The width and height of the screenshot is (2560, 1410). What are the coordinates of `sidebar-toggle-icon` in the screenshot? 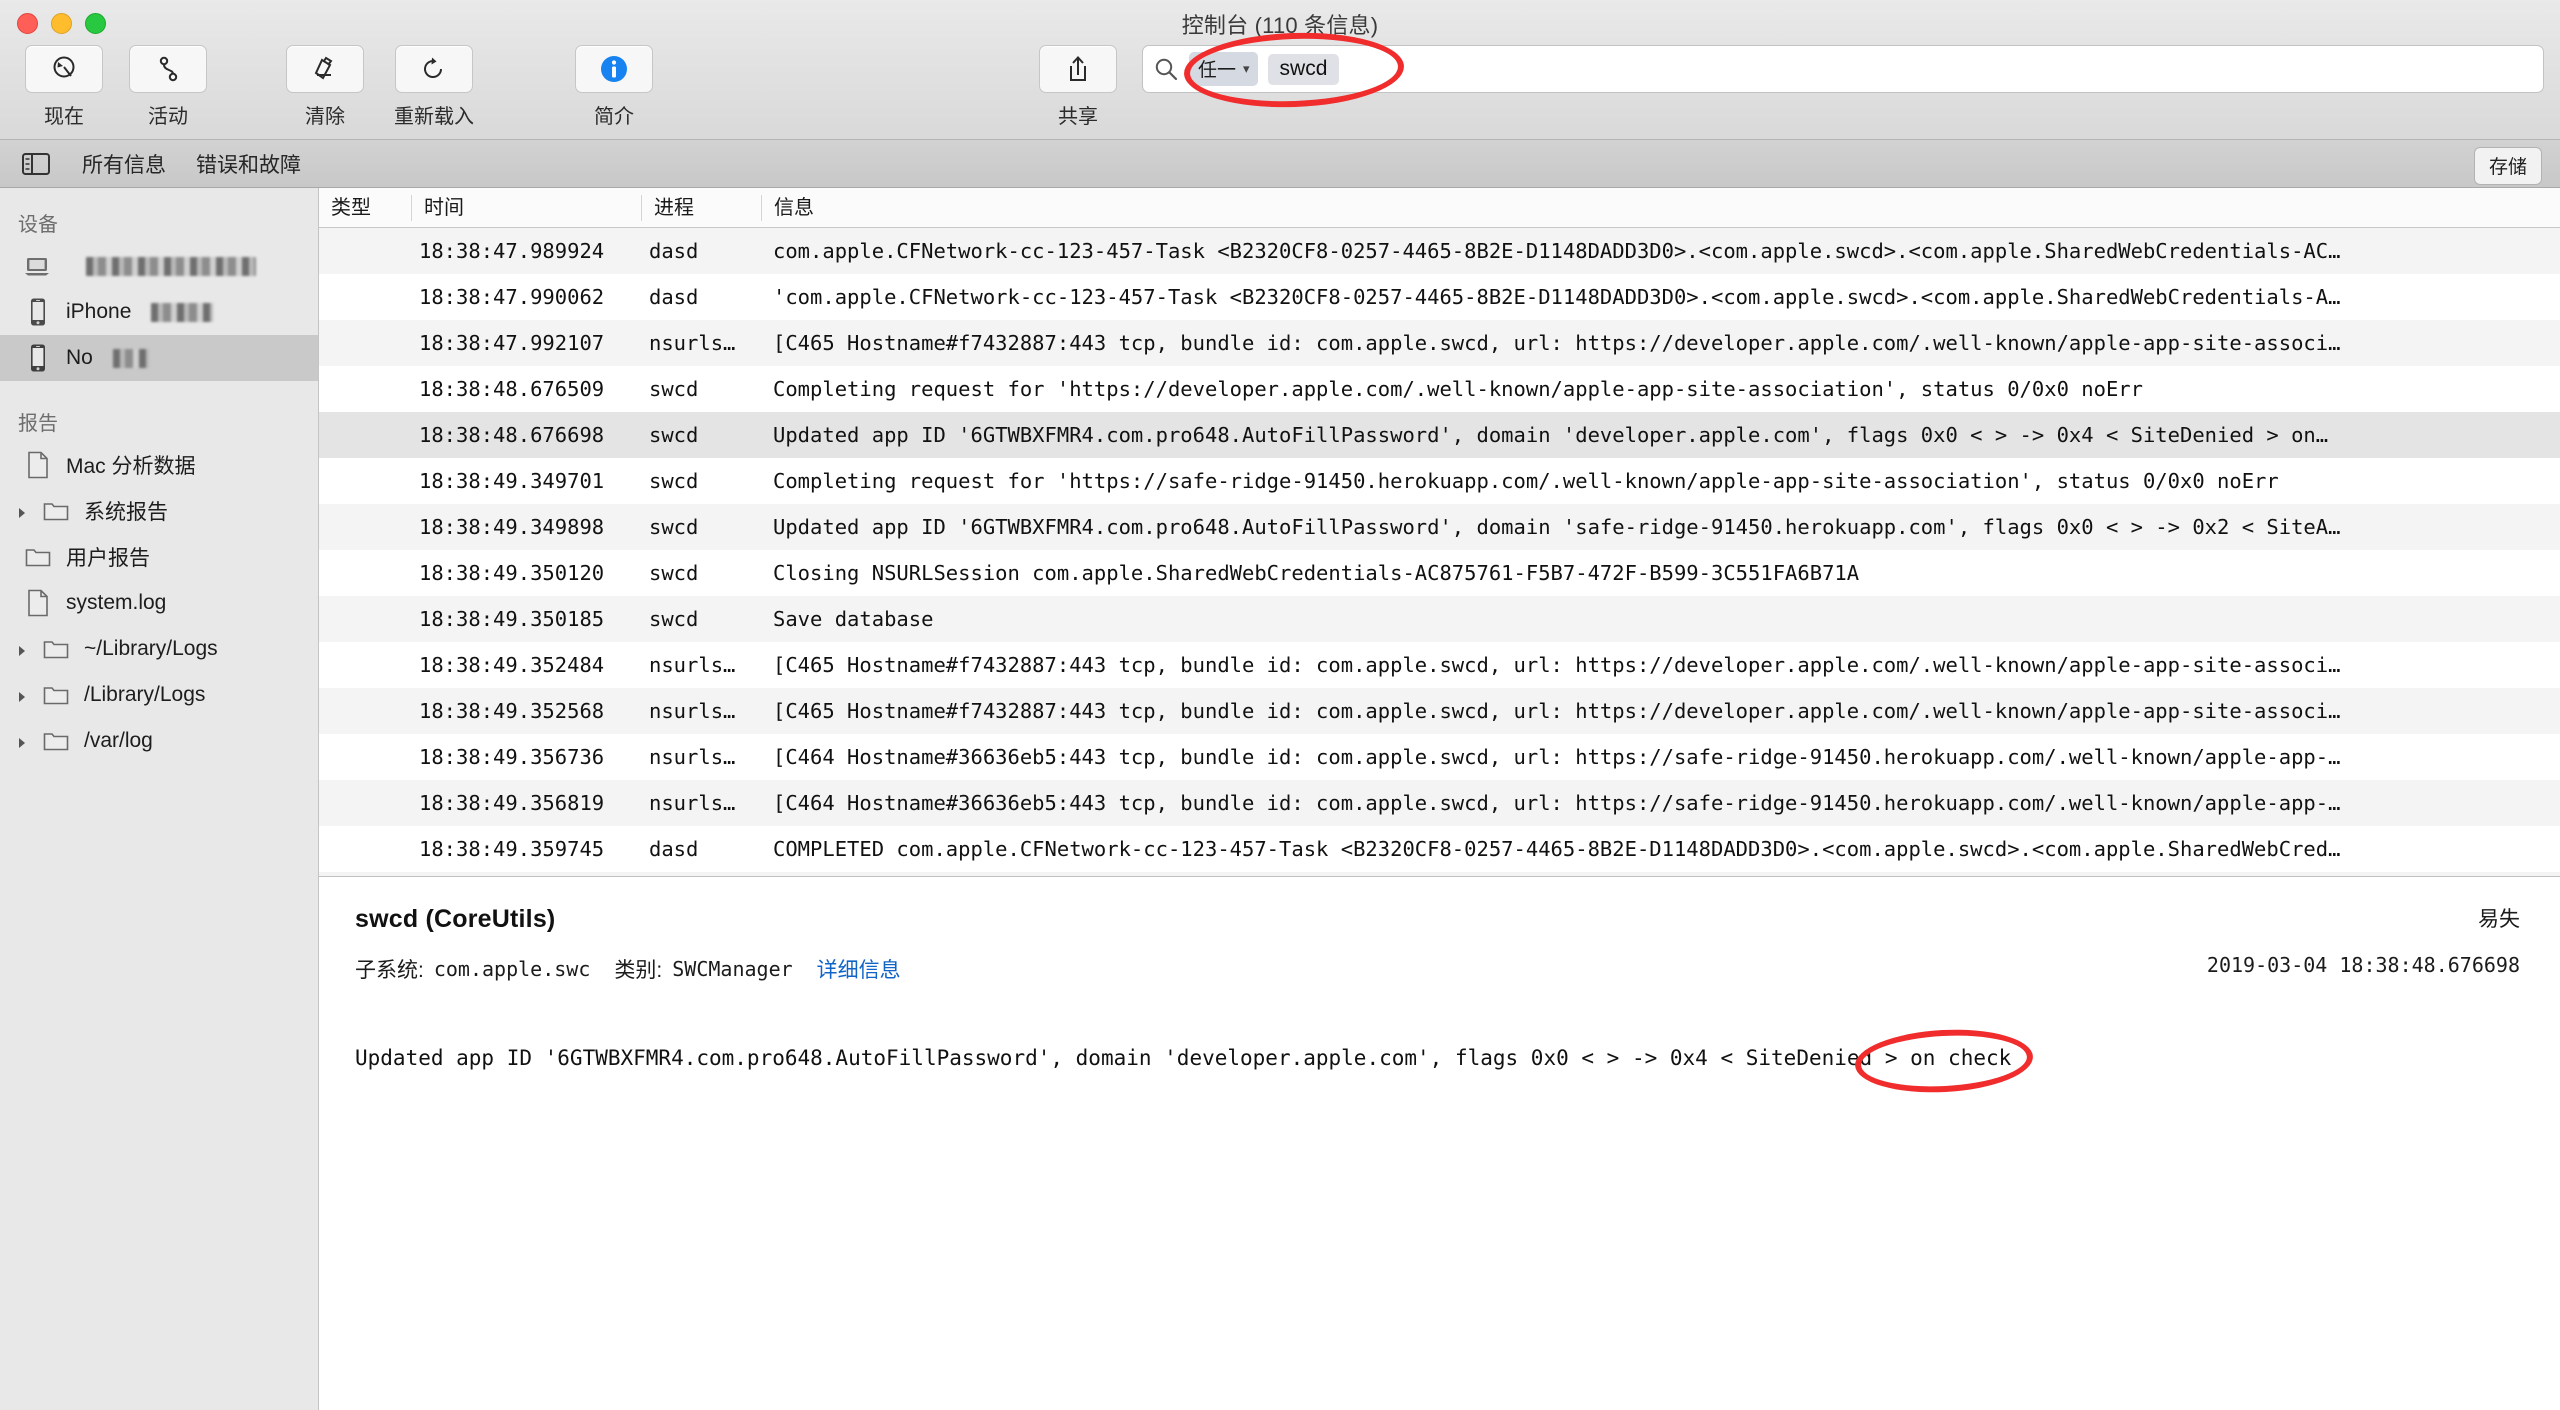 It's located at (37, 164).